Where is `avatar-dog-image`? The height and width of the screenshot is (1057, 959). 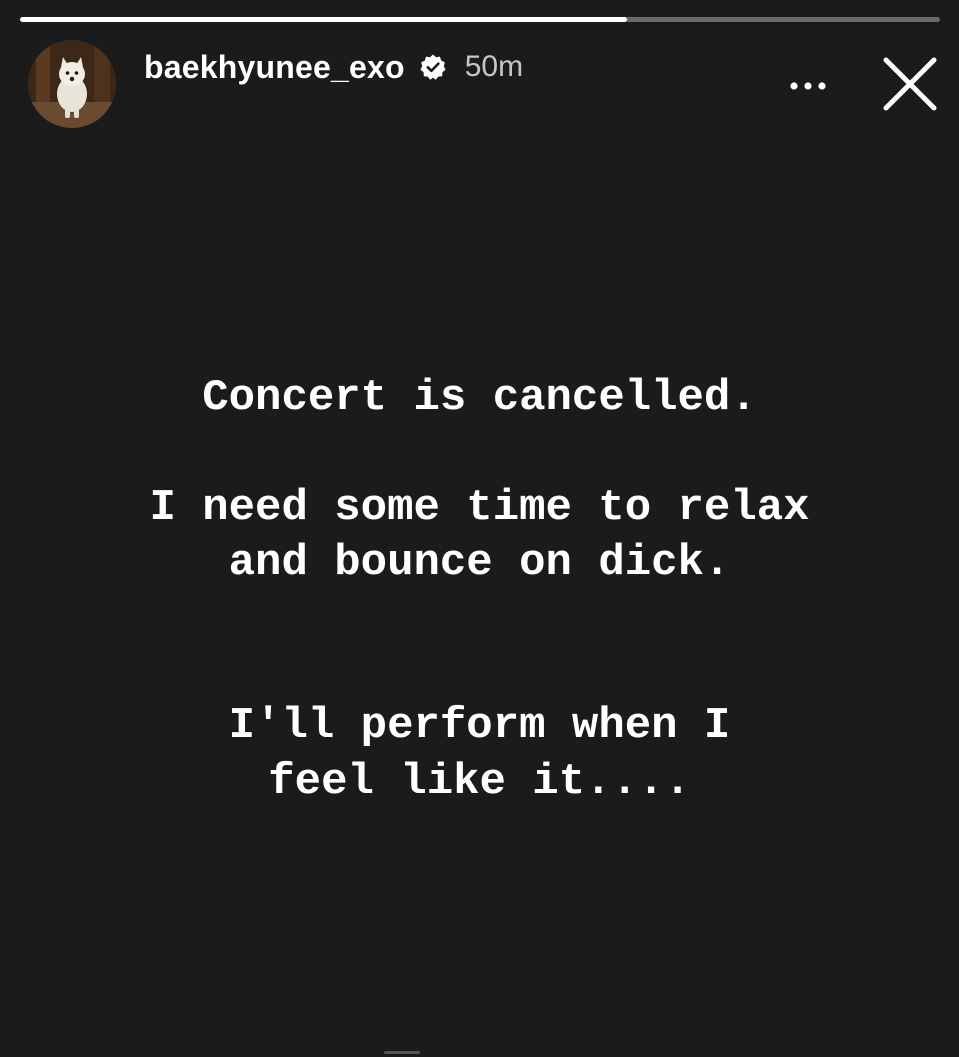 avatar-dog-image is located at coordinates (72, 84).